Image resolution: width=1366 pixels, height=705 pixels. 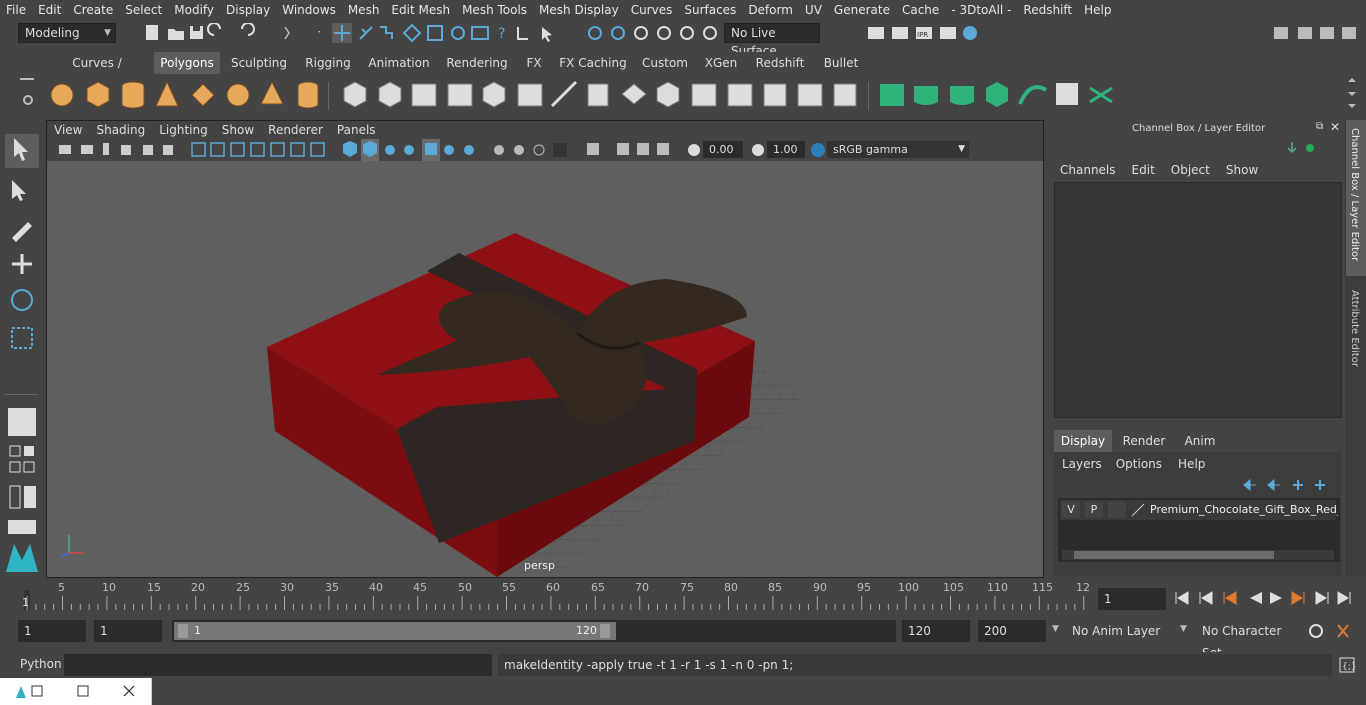 What do you see at coordinates (480, 33) in the screenshot?
I see `snap-view-icon` at bounding box center [480, 33].